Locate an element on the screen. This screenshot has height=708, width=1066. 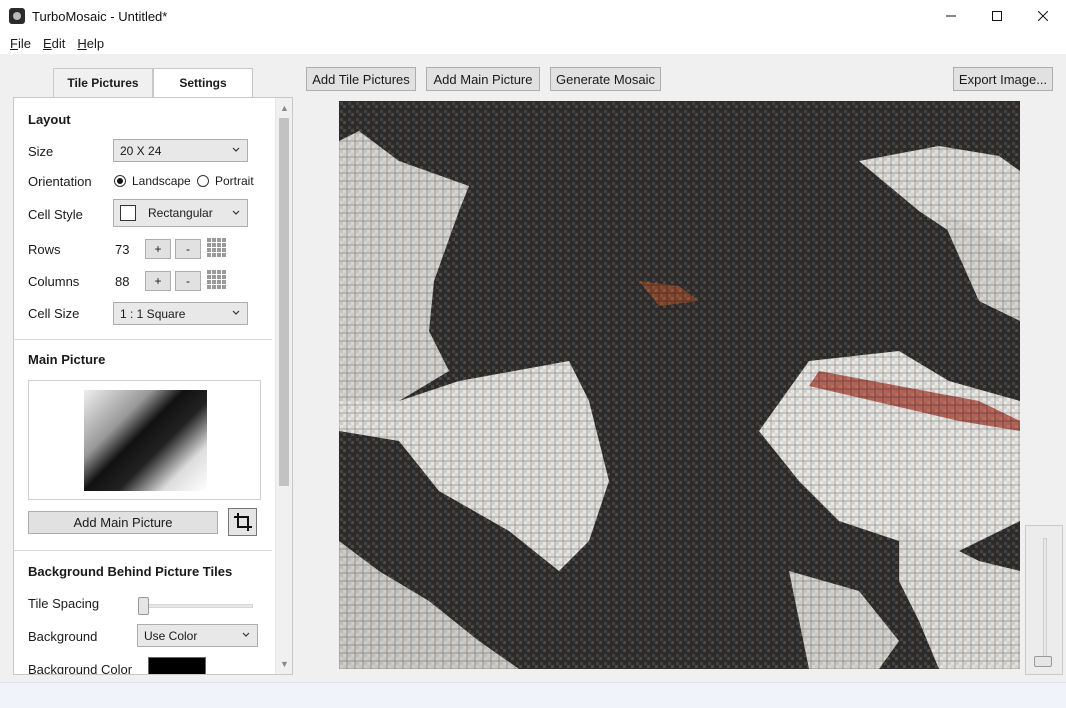
status-bar is located at coordinates (533, 695).